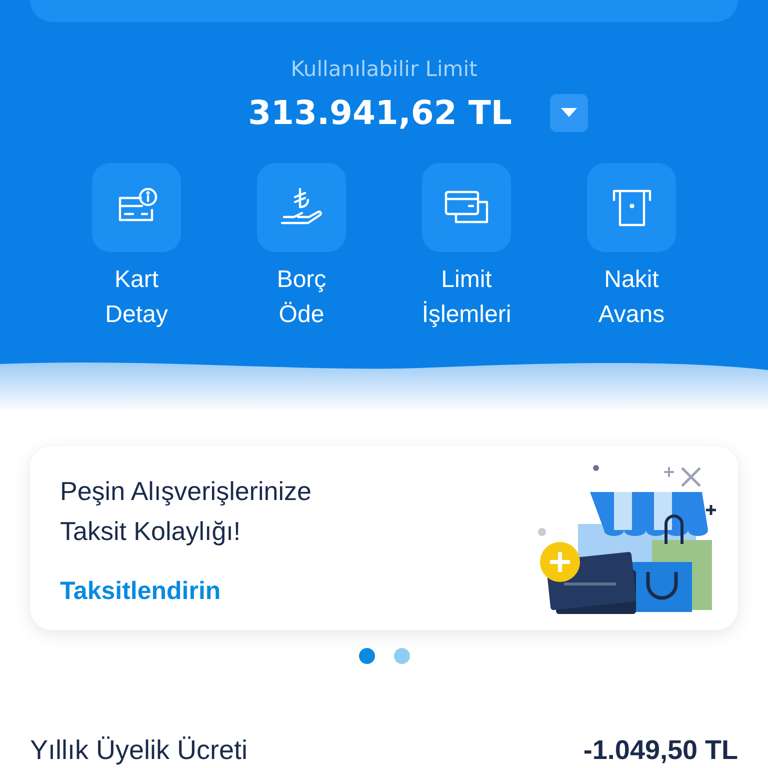 The height and width of the screenshot is (768, 768). What do you see at coordinates (186, 591) in the screenshot?
I see `installment-link: Taksitlendirin` at bounding box center [186, 591].